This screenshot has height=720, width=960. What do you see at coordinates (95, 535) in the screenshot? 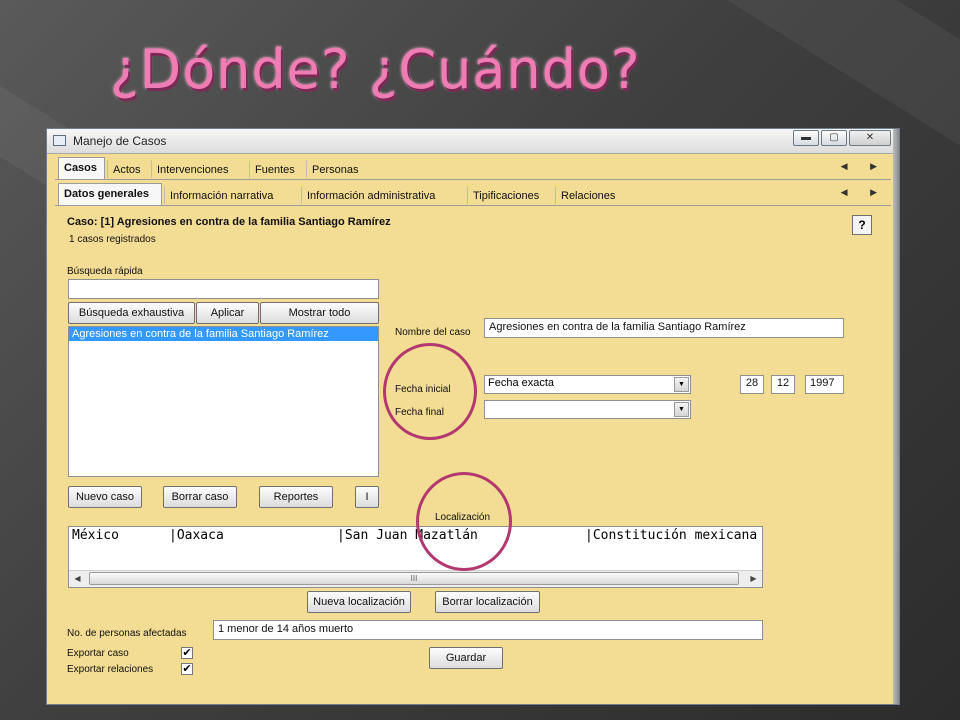
I see `location-country-cell: México` at bounding box center [95, 535].